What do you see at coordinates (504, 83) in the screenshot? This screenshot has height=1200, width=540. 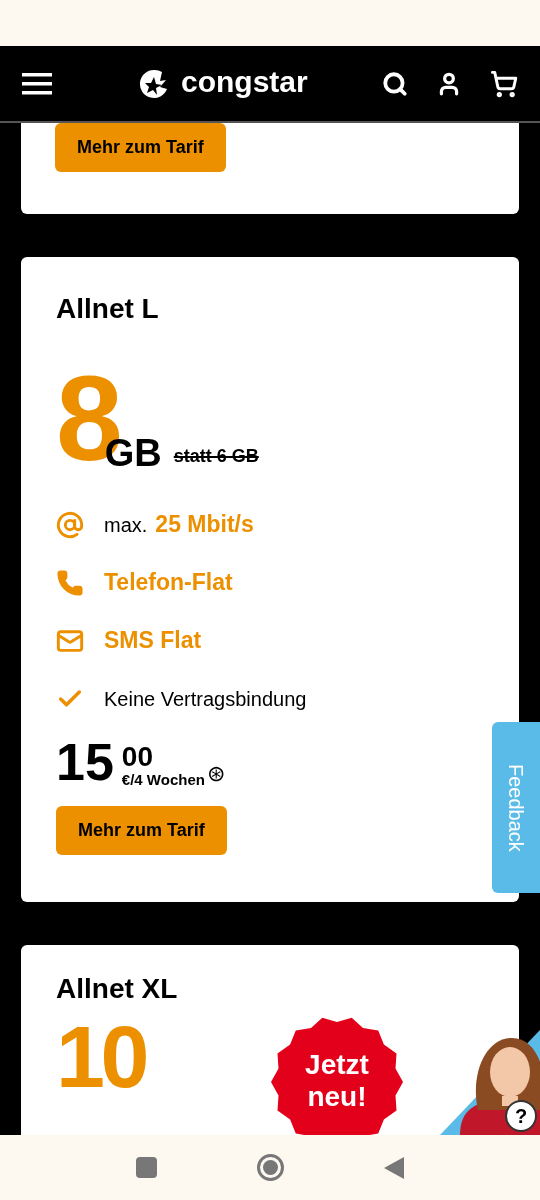 I see `cart-icon` at bounding box center [504, 83].